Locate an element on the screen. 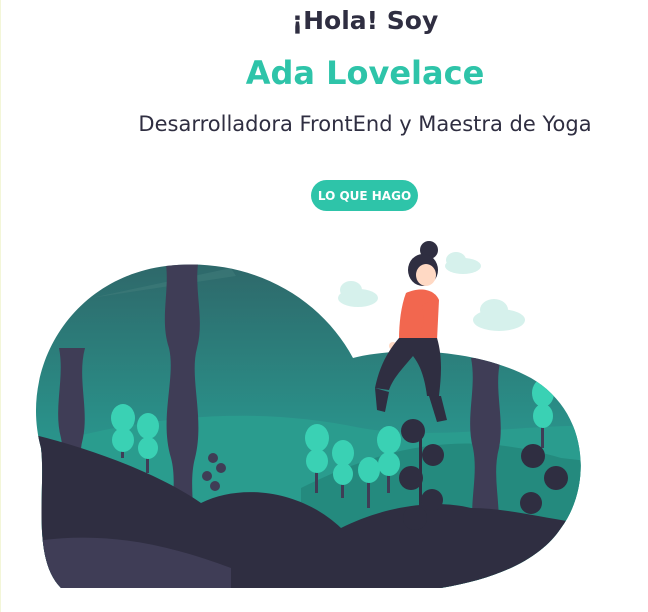 The height and width of the screenshot is (612, 648). what-i-do-button: LO QUE HAGO is located at coordinates (364, 195).